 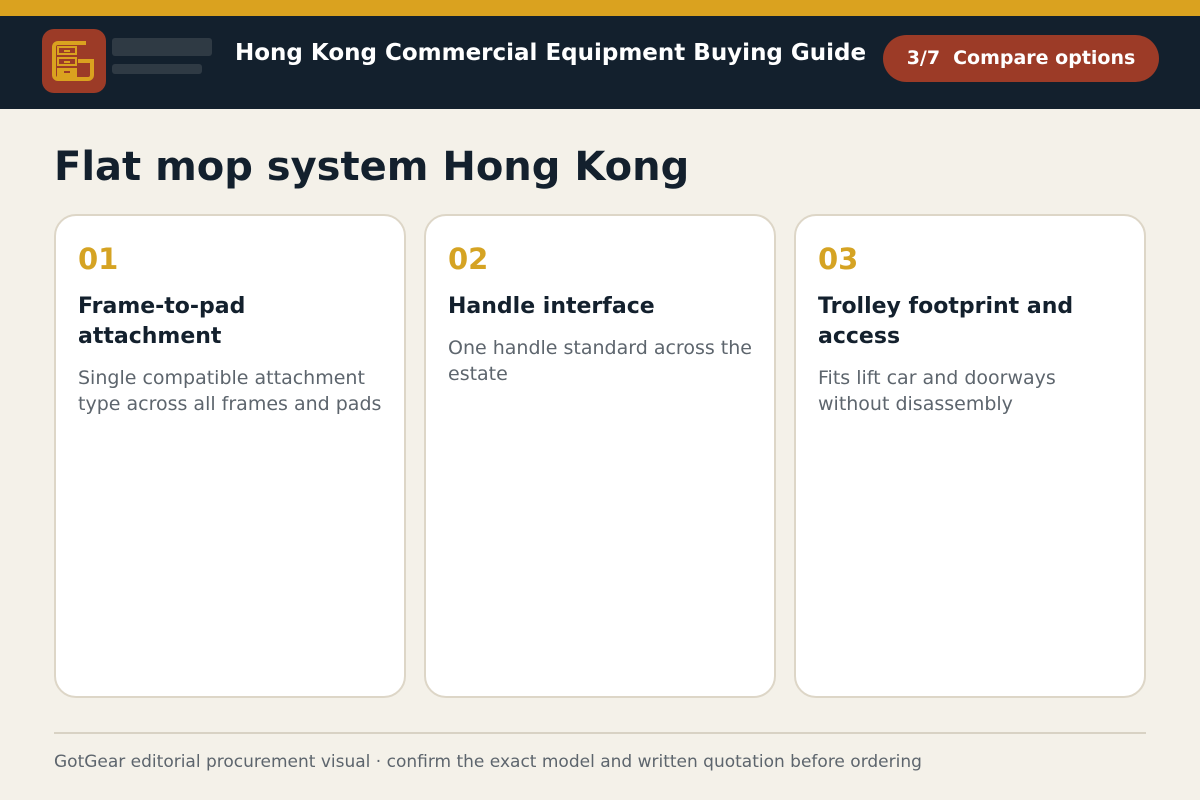 I want to click on step-counter: 3/7, so click(x=923, y=58).